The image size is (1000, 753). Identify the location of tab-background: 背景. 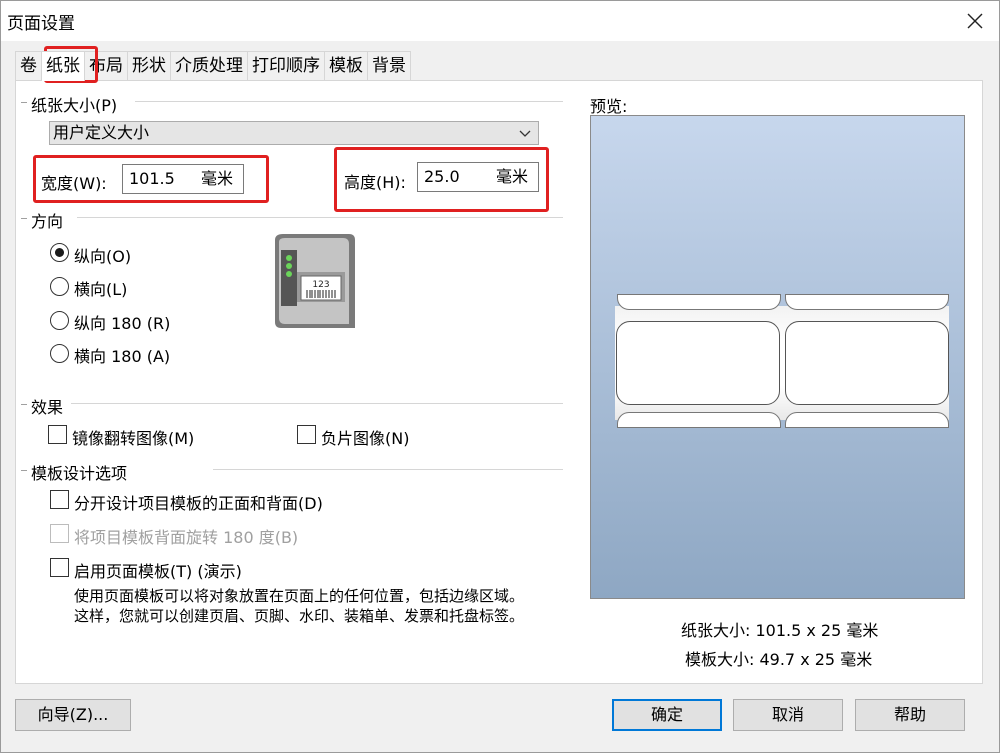
(389, 66).